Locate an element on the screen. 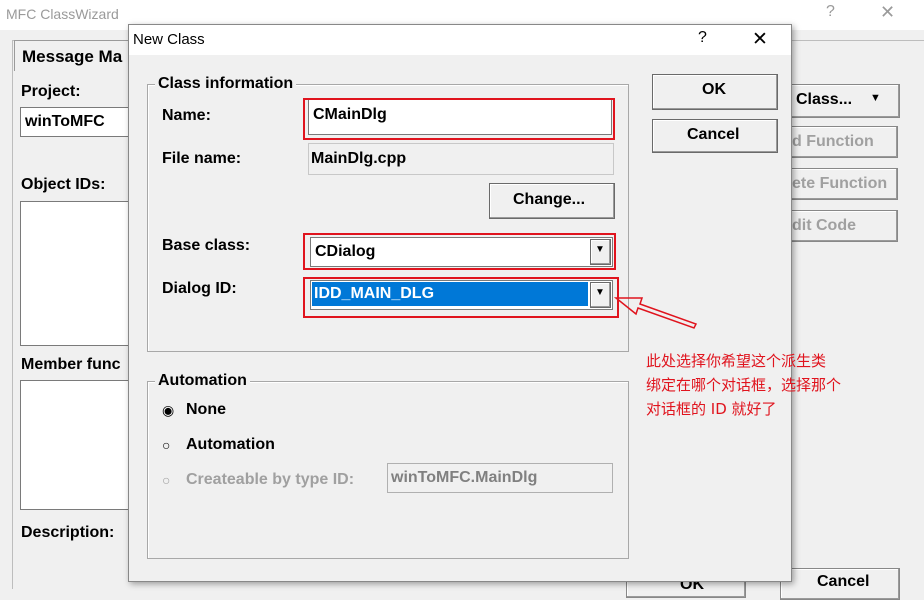 The height and width of the screenshot is (600, 924). radio-none-label: None is located at coordinates (206, 410).